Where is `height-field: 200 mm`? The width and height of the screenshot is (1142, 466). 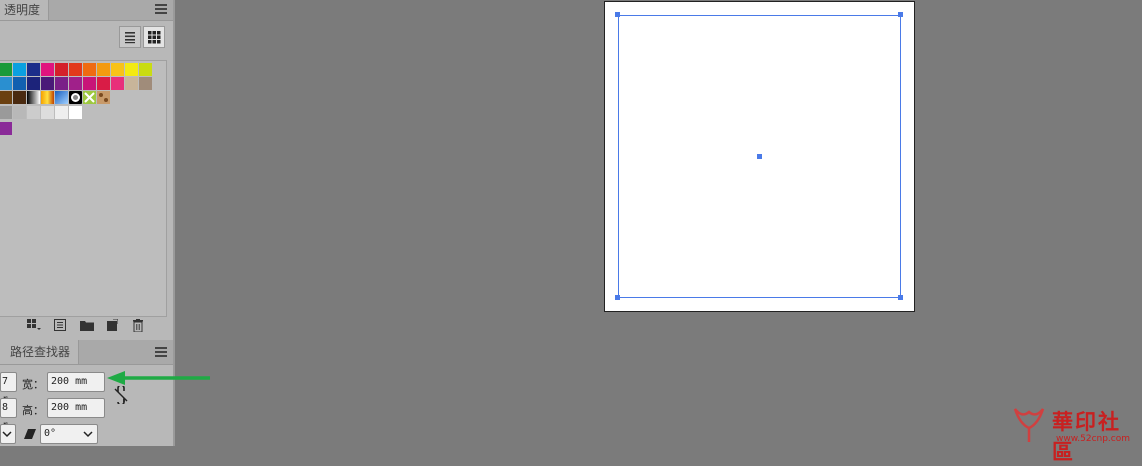
height-field: 200 mm is located at coordinates (76, 408).